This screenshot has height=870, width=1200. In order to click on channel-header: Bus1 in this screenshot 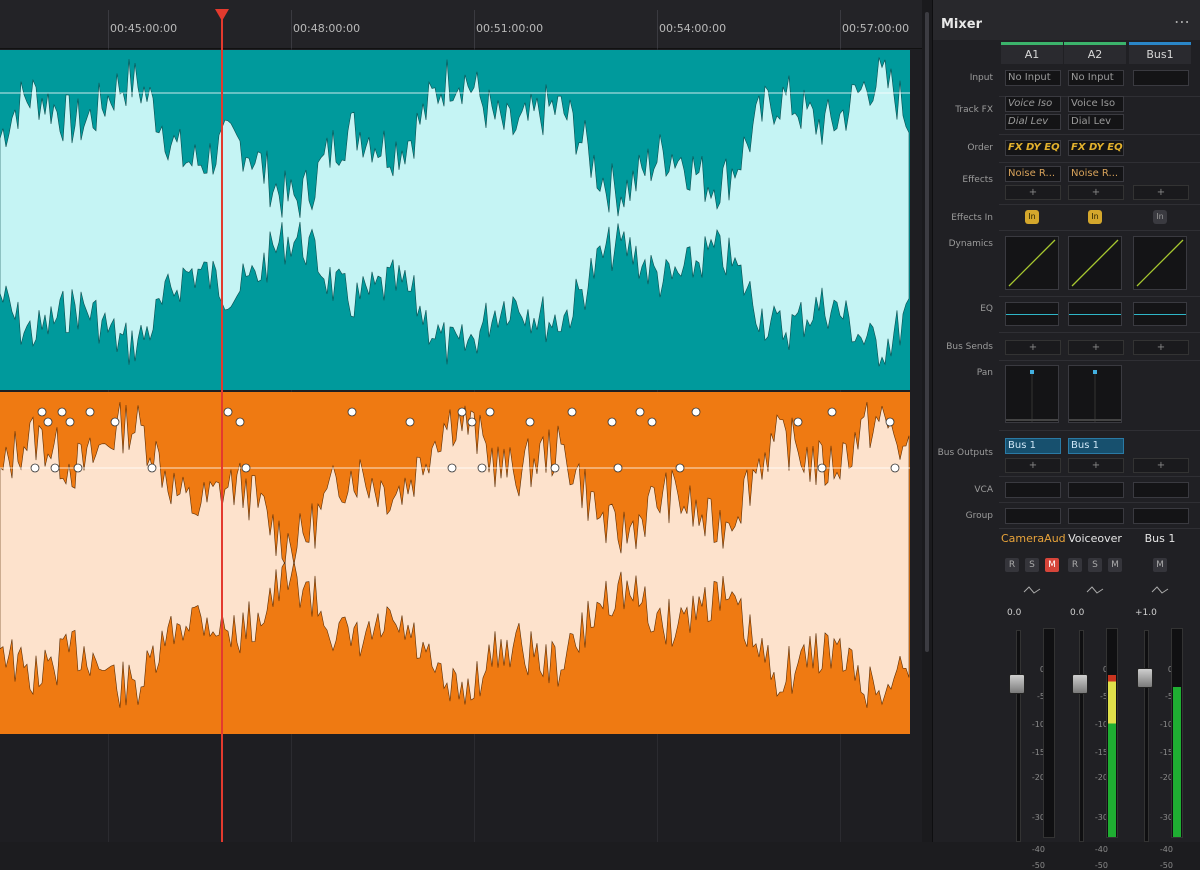, I will do `click(1160, 53)`.